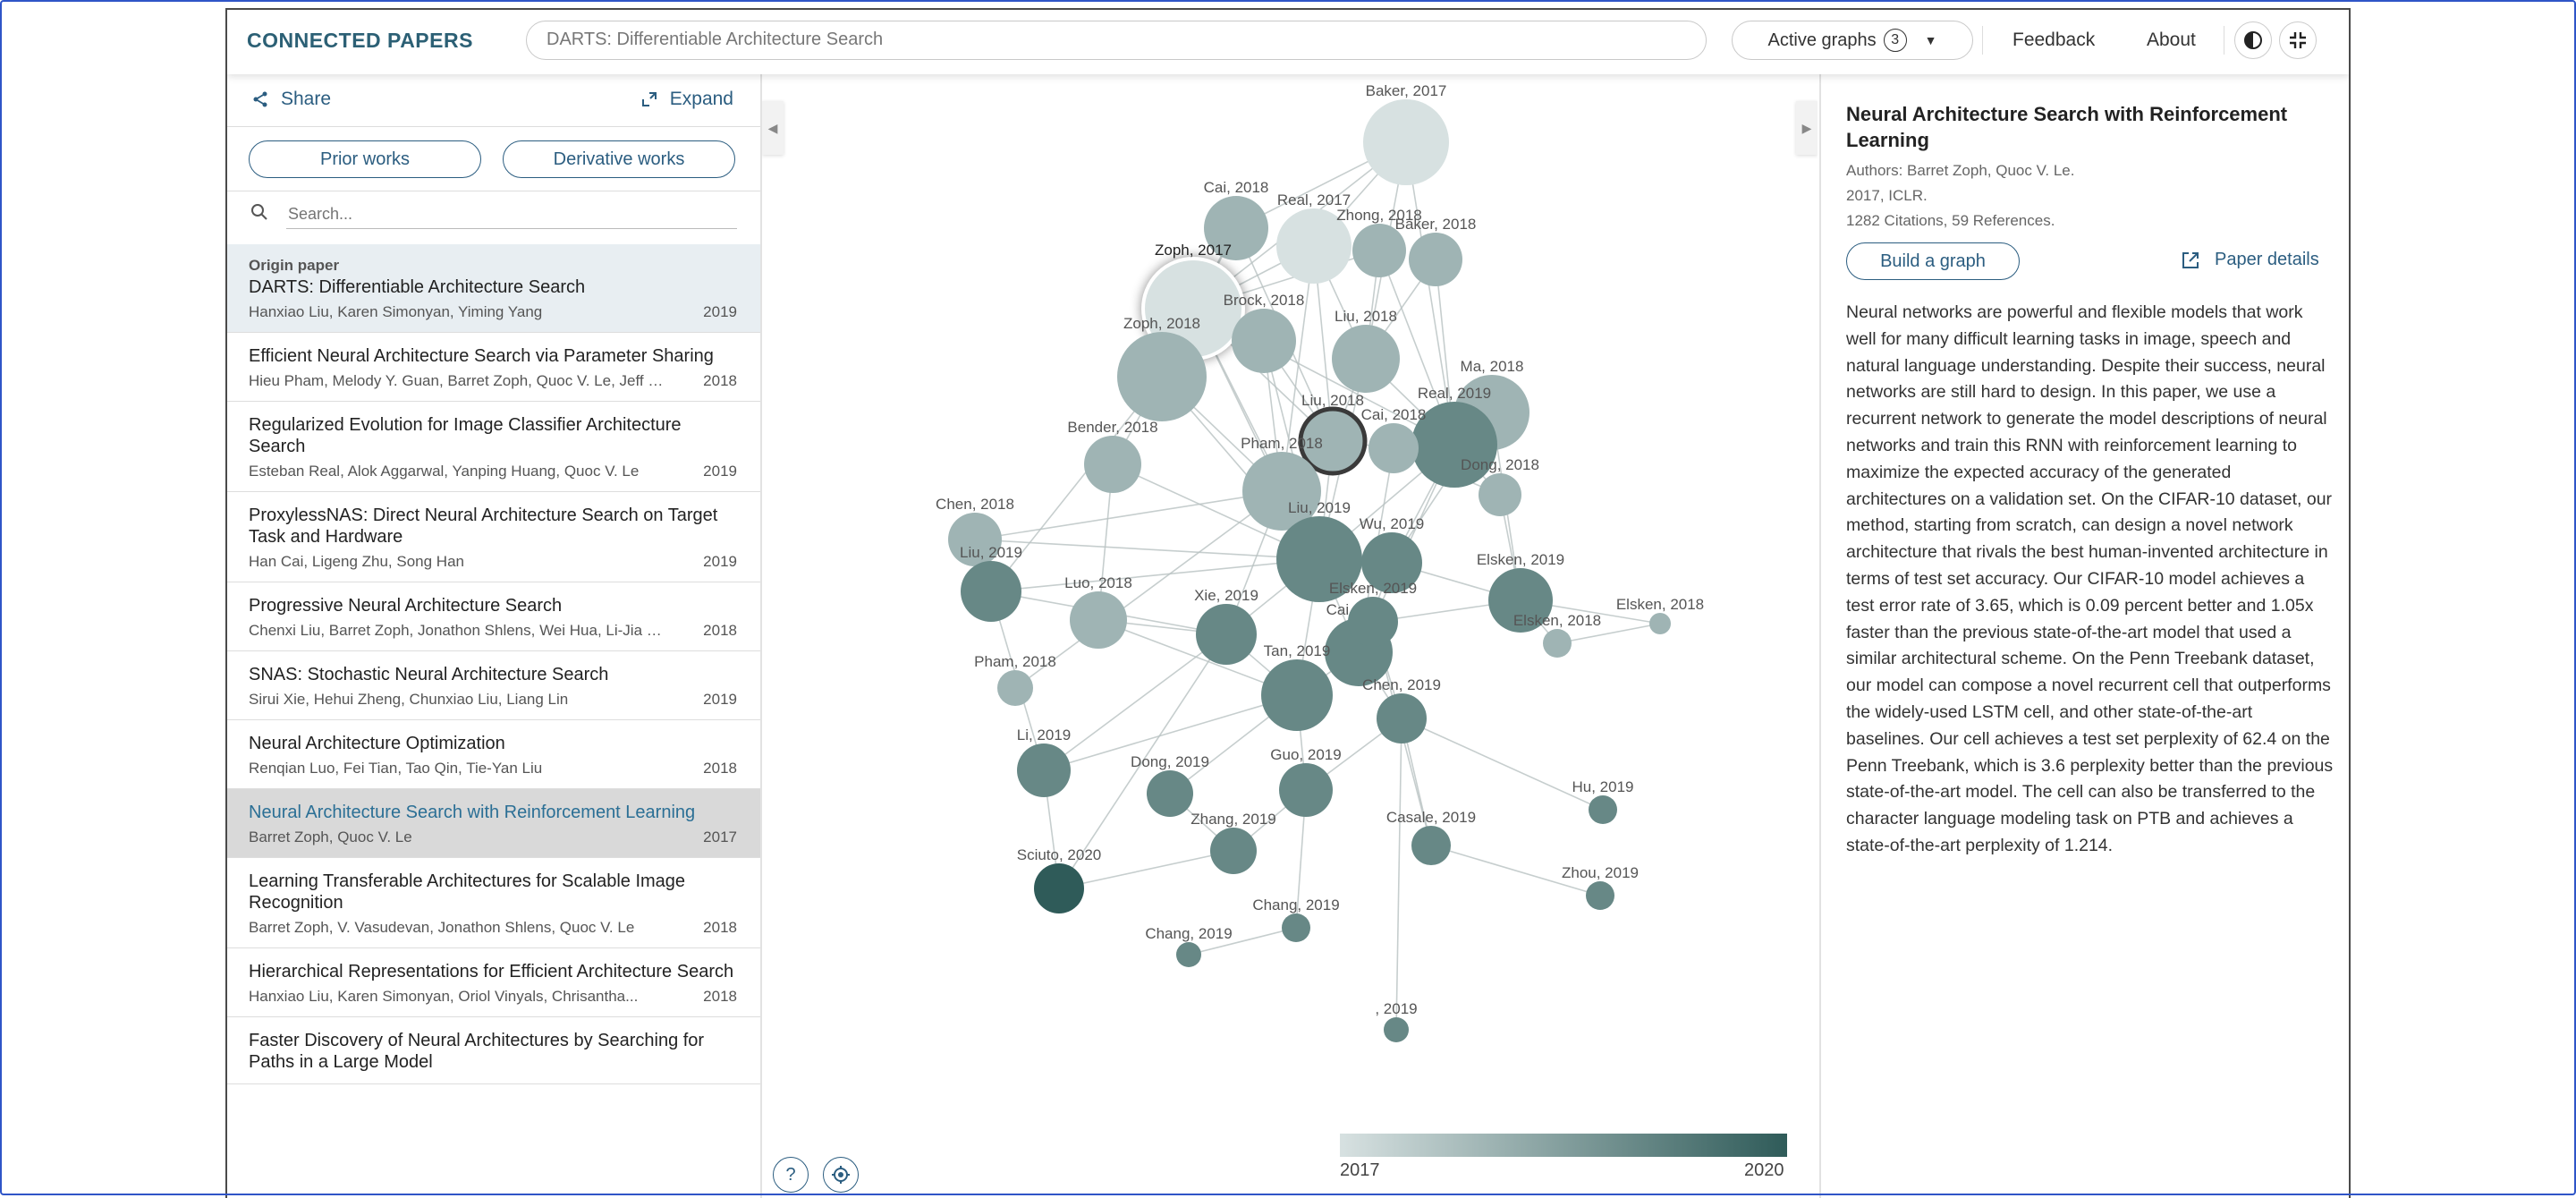 This screenshot has height=1198, width=2576. I want to click on paper-detail-venue: 2017, ICLR., so click(1887, 195).